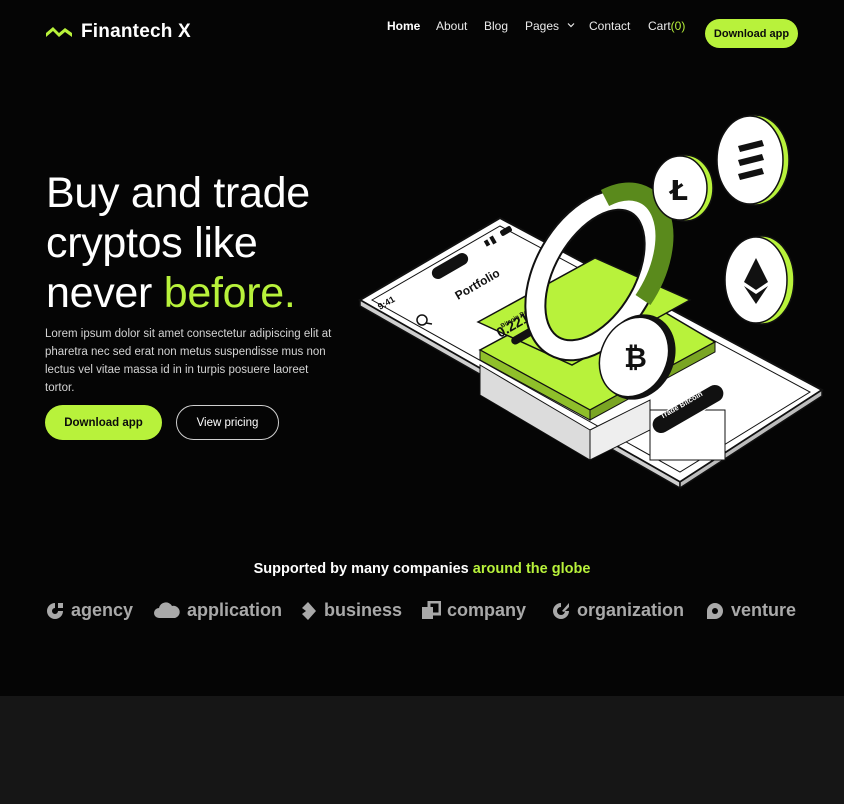  Describe the element at coordinates (561, 610) in the screenshot. I see `organization-logo-icon` at that location.